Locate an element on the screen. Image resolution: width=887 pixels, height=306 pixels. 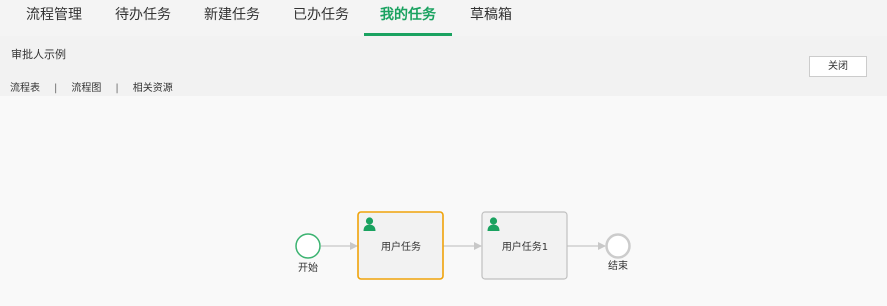
sub-navigation: 流程表 | 流程图 | 相关资源 is located at coordinates (91, 86).